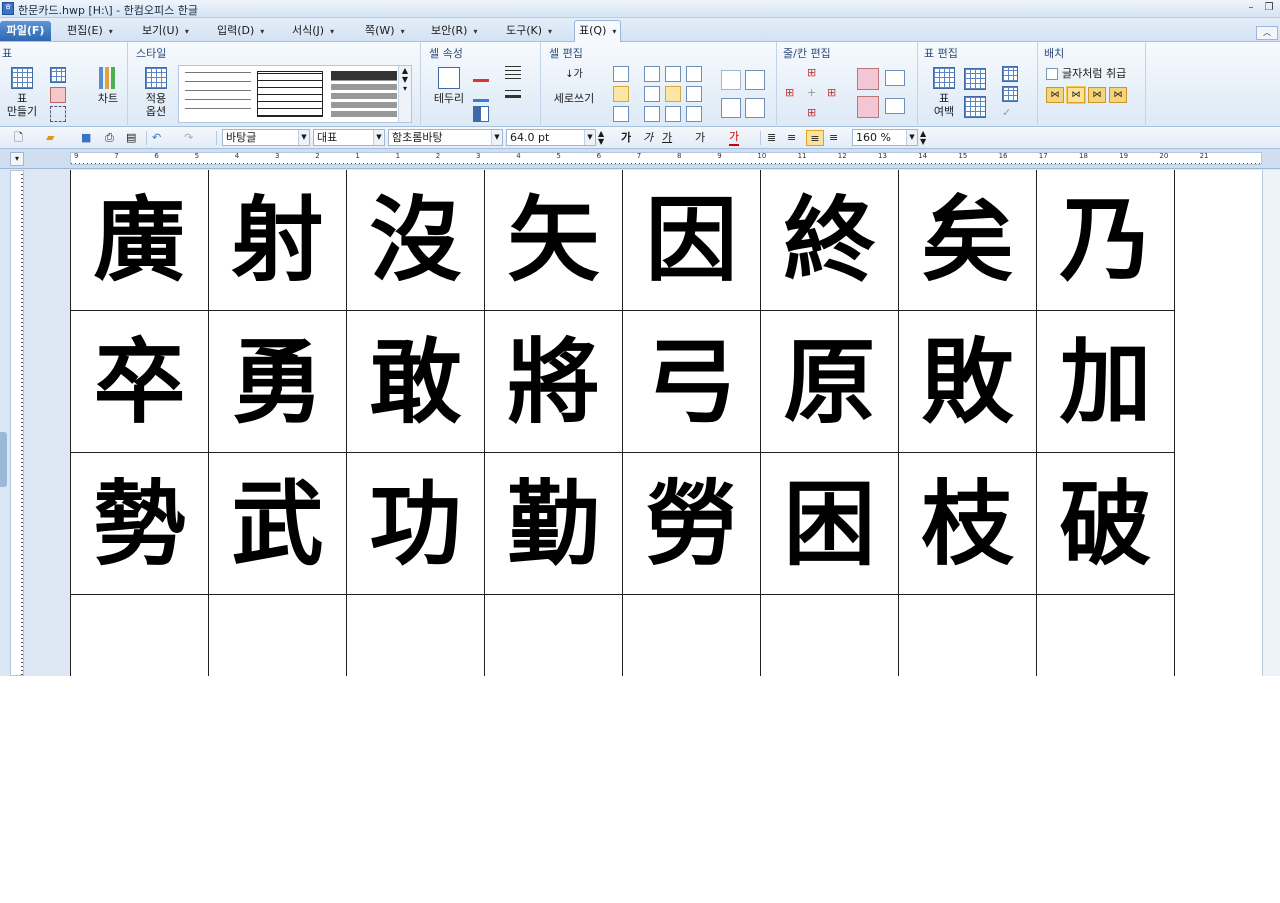  Describe the element at coordinates (1105, 240) in the screenshot. I see `table-cell: 乃` at that location.